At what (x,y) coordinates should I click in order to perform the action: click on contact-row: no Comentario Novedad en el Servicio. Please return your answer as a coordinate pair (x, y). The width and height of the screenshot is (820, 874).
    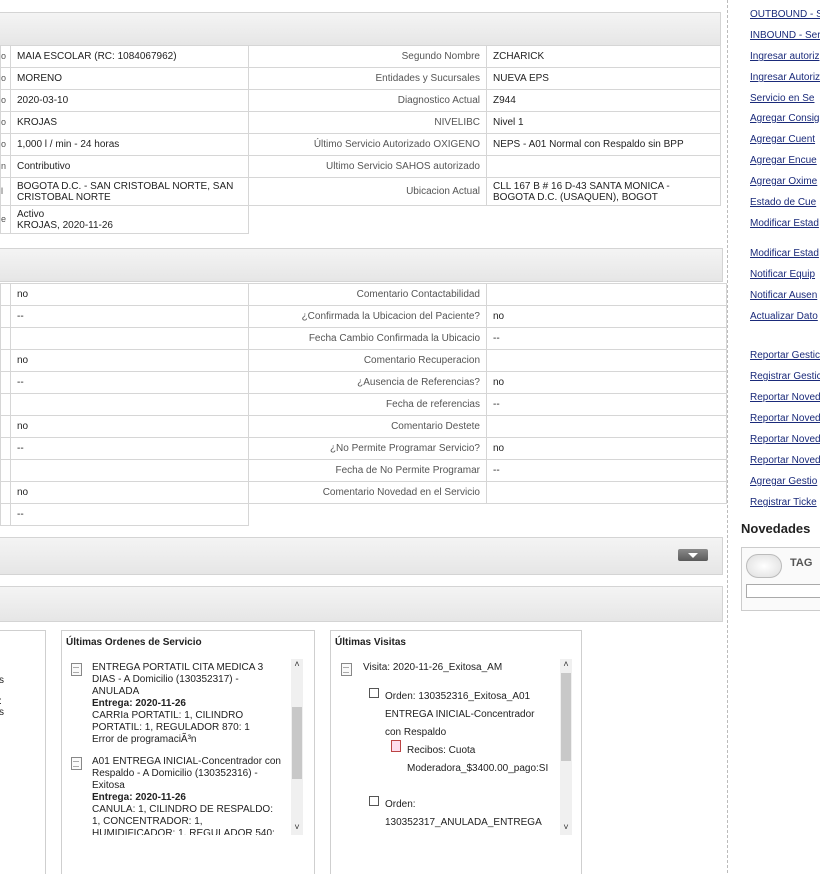
    Looking at the image, I should click on (363, 492).